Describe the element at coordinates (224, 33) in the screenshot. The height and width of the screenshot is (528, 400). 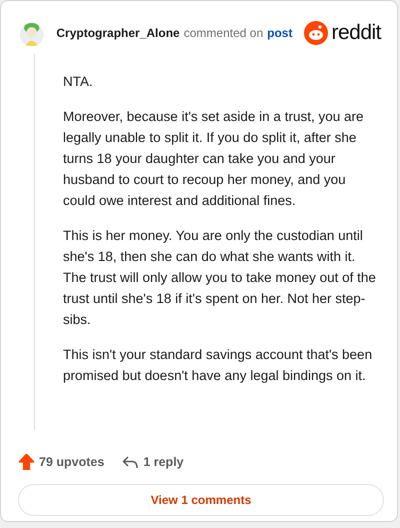
I see `action-text: commented on` at that location.